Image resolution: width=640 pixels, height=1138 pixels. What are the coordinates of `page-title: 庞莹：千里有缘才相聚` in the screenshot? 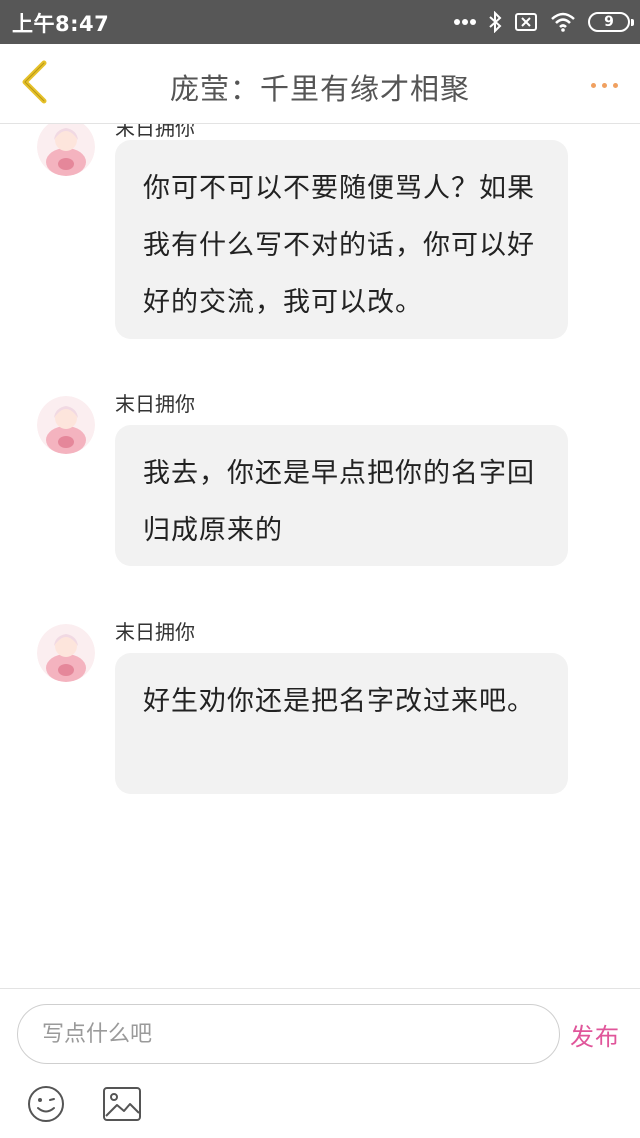 It's located at (319, 89).